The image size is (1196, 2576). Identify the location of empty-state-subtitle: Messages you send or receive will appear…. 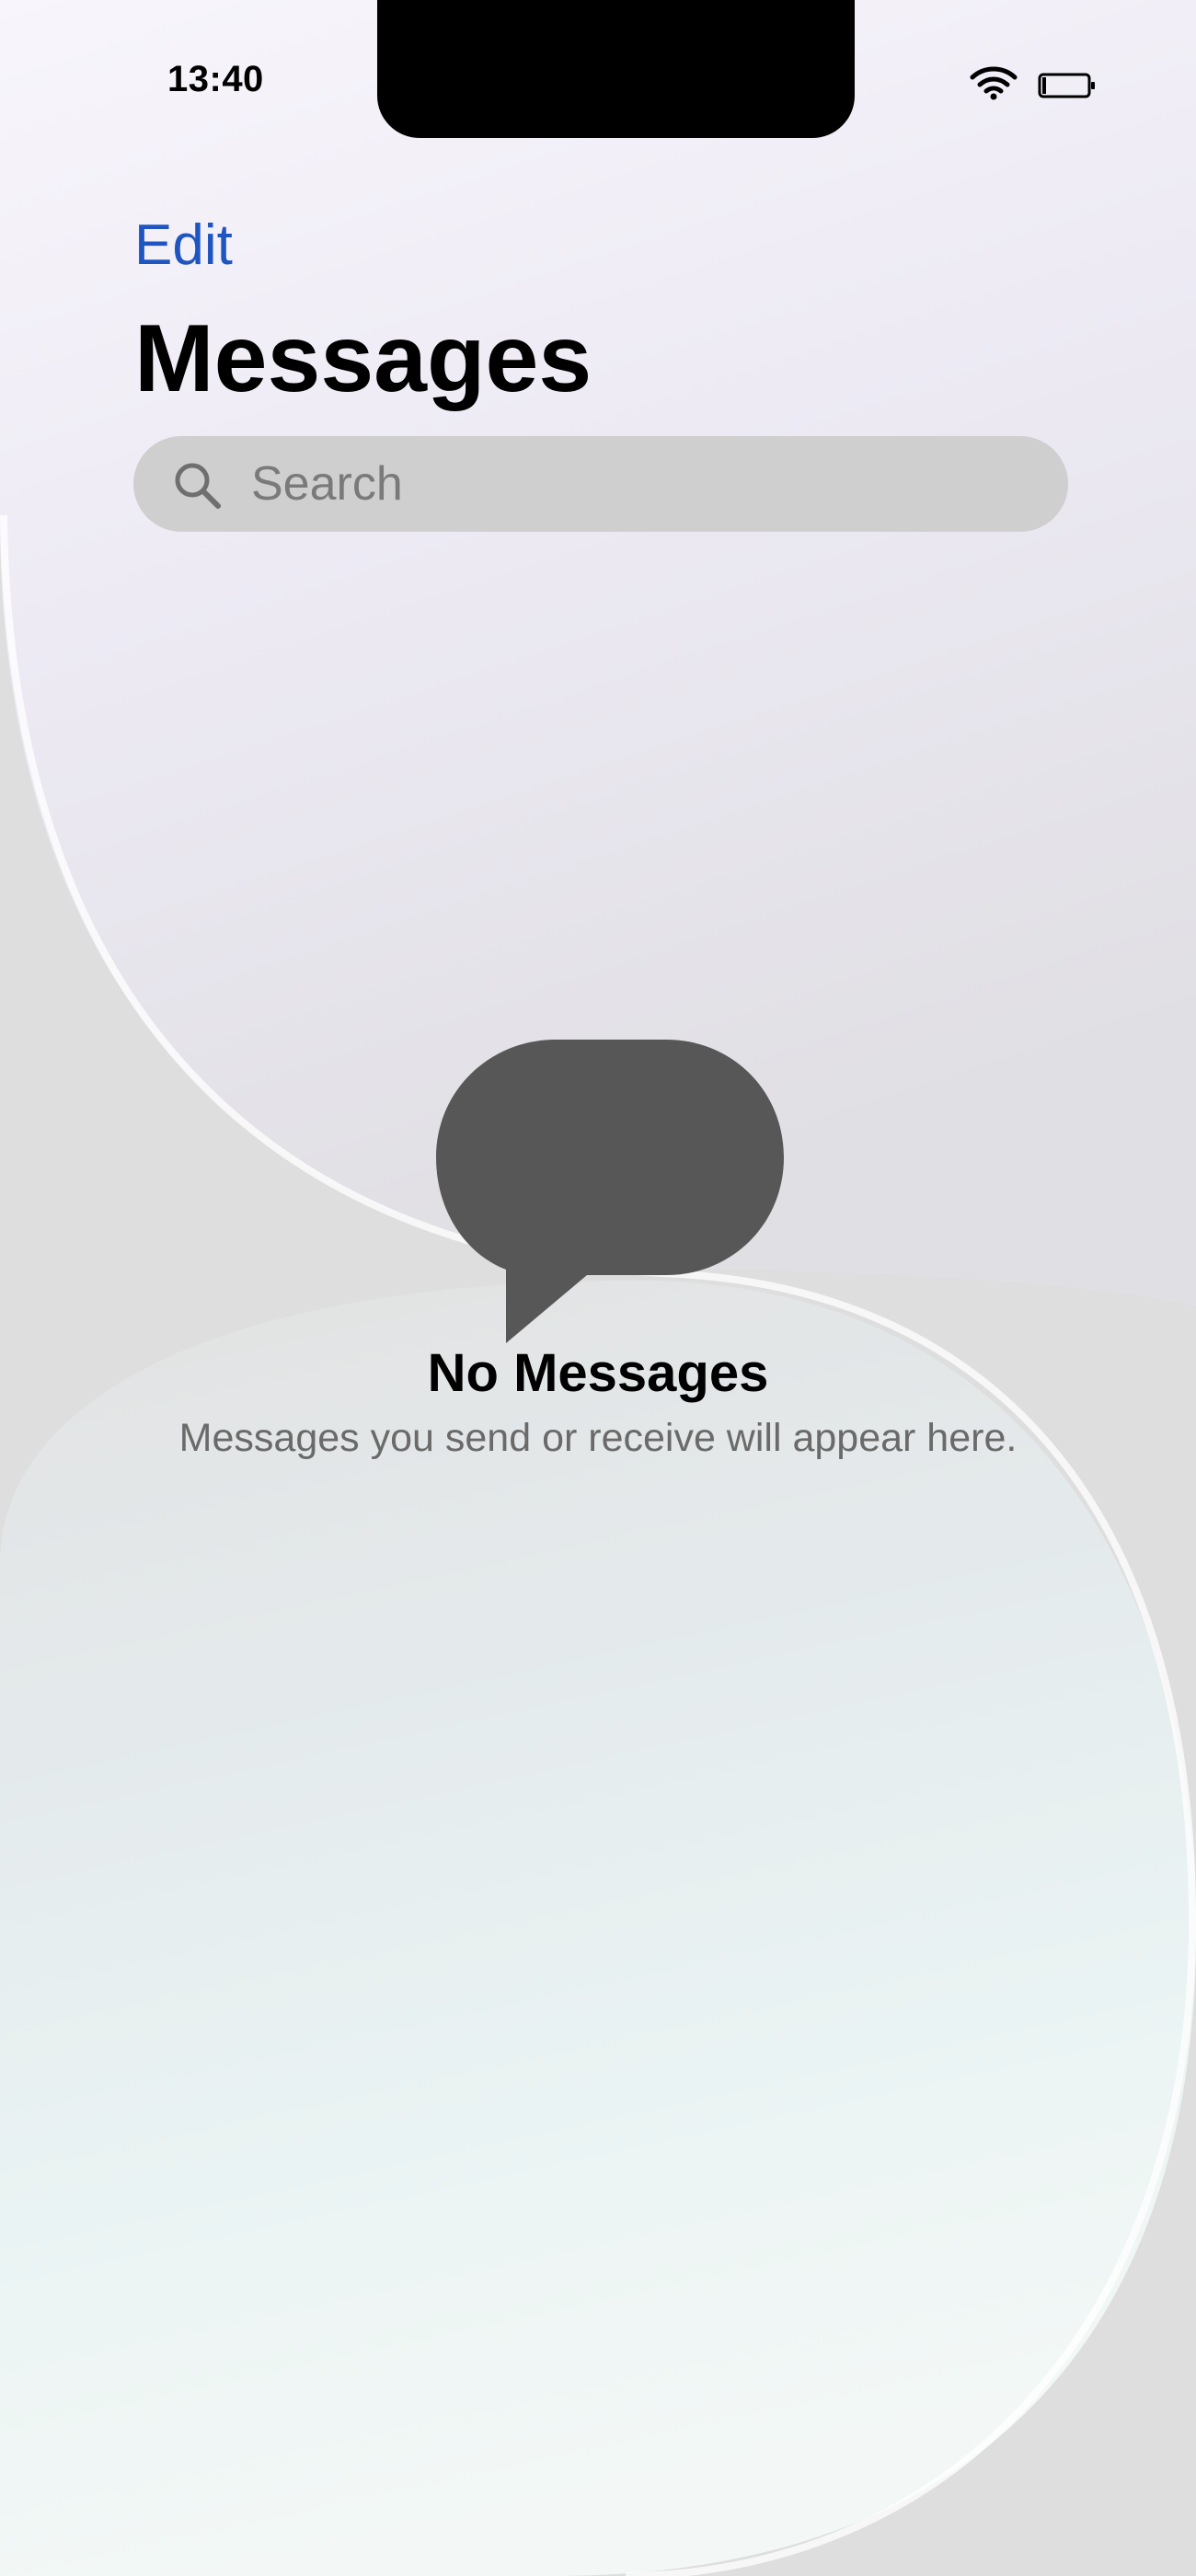
(598, 1438).